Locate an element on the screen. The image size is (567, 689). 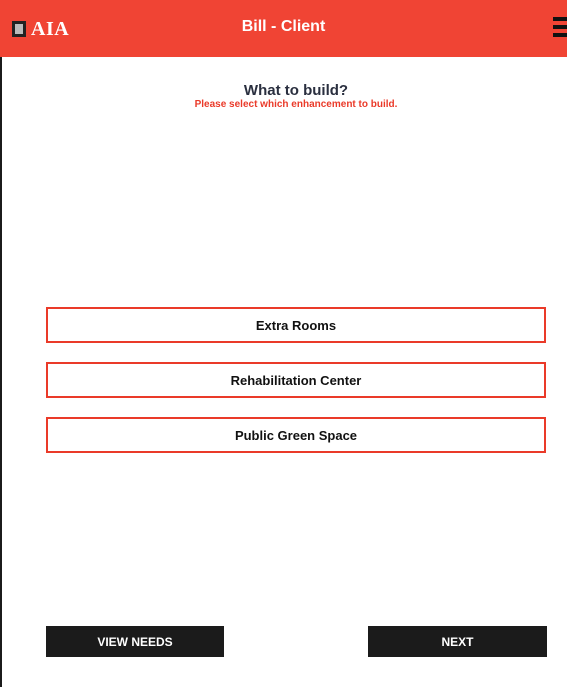
view-needs-button: VIEW NEEDS is located at coordinates (135, 641).